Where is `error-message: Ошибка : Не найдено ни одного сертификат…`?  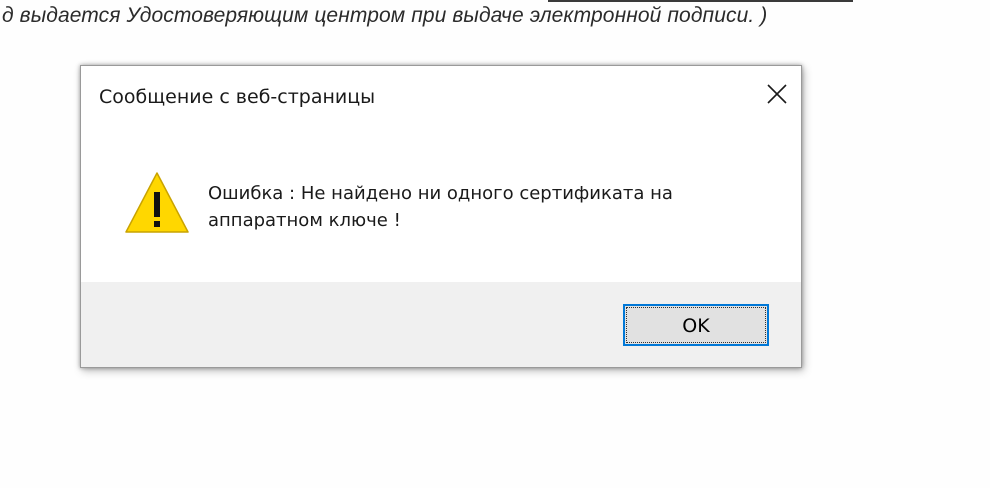
error-message: Ошибка : Не найдено ни одного сертификат… is located at coordinates (488, 207).